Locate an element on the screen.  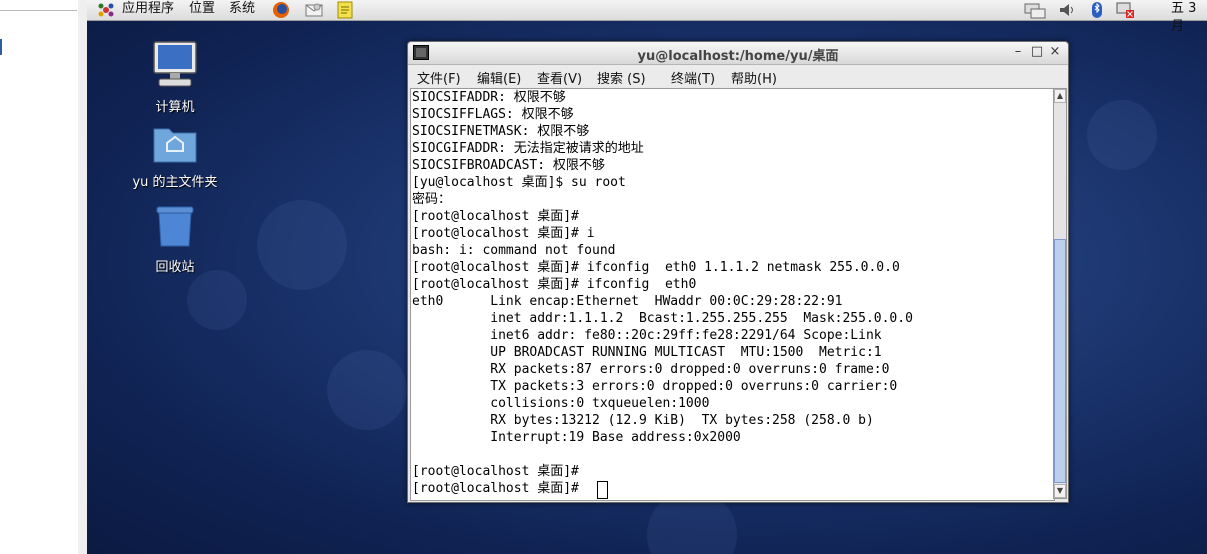
trash-icon is located at coordinates (175, 226).